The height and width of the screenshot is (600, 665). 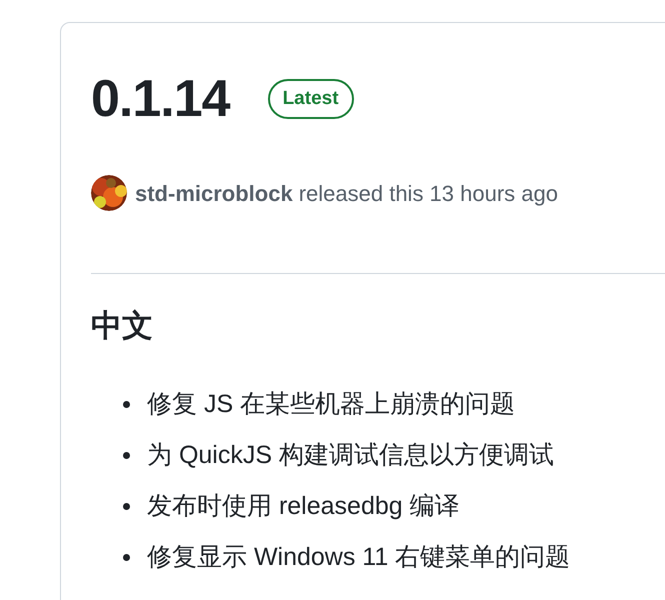 I want to click on list-item-text: 修复显示 Windows 11 右键菜单的问题, so click(x=358, y=557).